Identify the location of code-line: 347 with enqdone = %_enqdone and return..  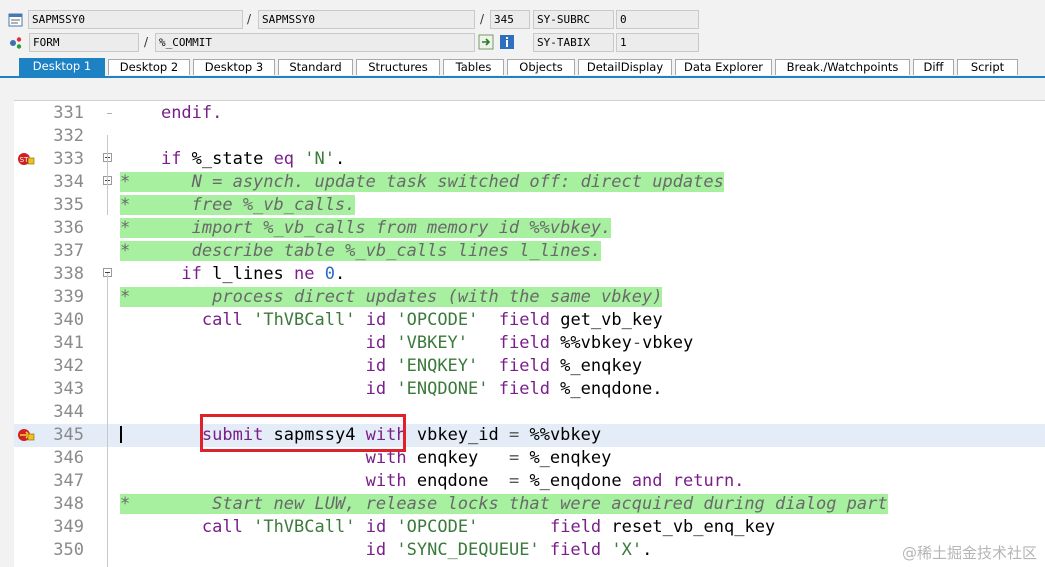
(529, 481).